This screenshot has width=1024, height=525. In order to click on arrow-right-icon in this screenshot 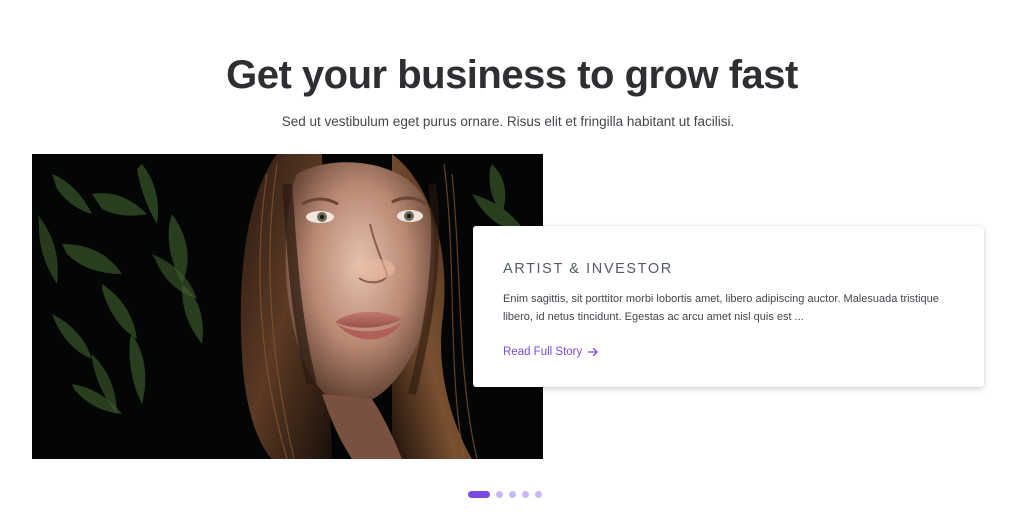, I will do `click(593, 352)`.